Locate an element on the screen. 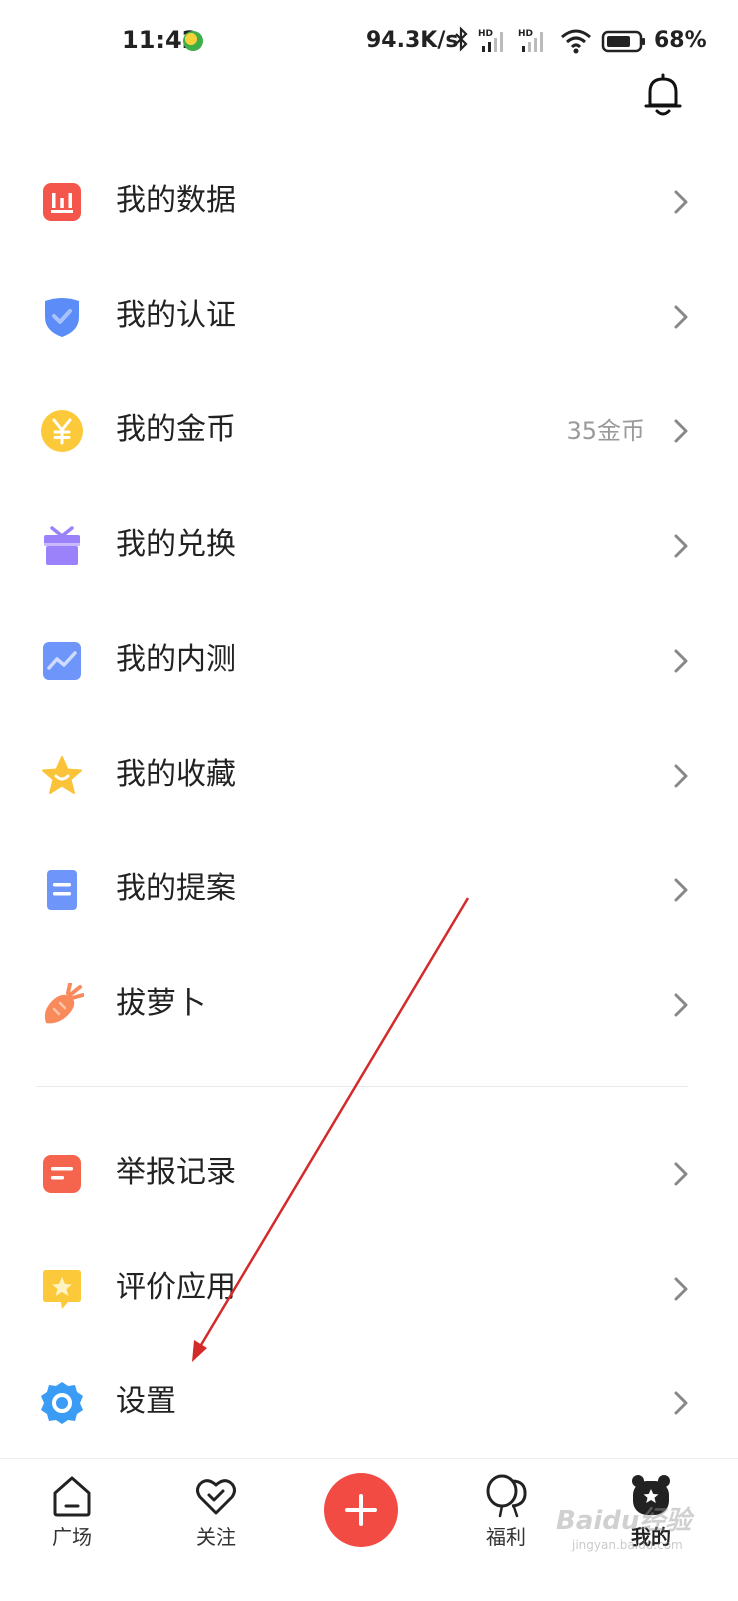 Image resolution: width=738 pixels, height=1601 pixels. menu-item-pull-carrot: 拔萝卜 is located at coordinates (369, 1005).